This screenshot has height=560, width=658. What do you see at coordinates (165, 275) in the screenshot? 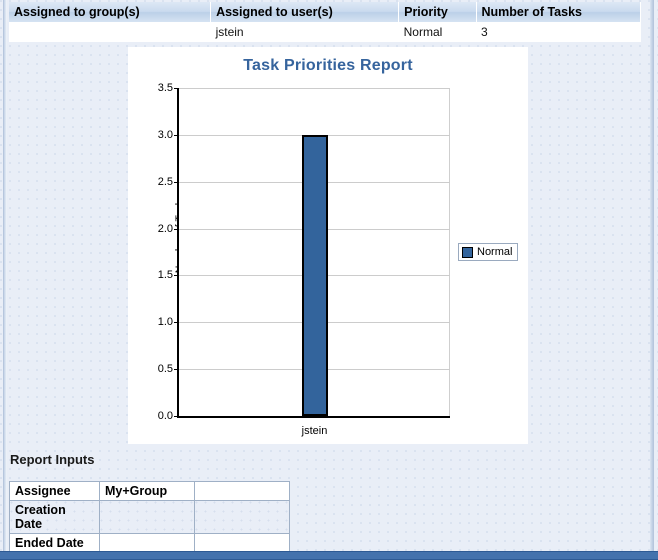
I see `y-axis-tick-label: 1.5` at bounding box center [165, 275].